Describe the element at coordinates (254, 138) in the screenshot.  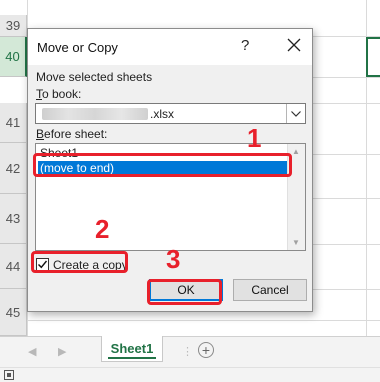
I see `annotation-number-1: 1` at that location.